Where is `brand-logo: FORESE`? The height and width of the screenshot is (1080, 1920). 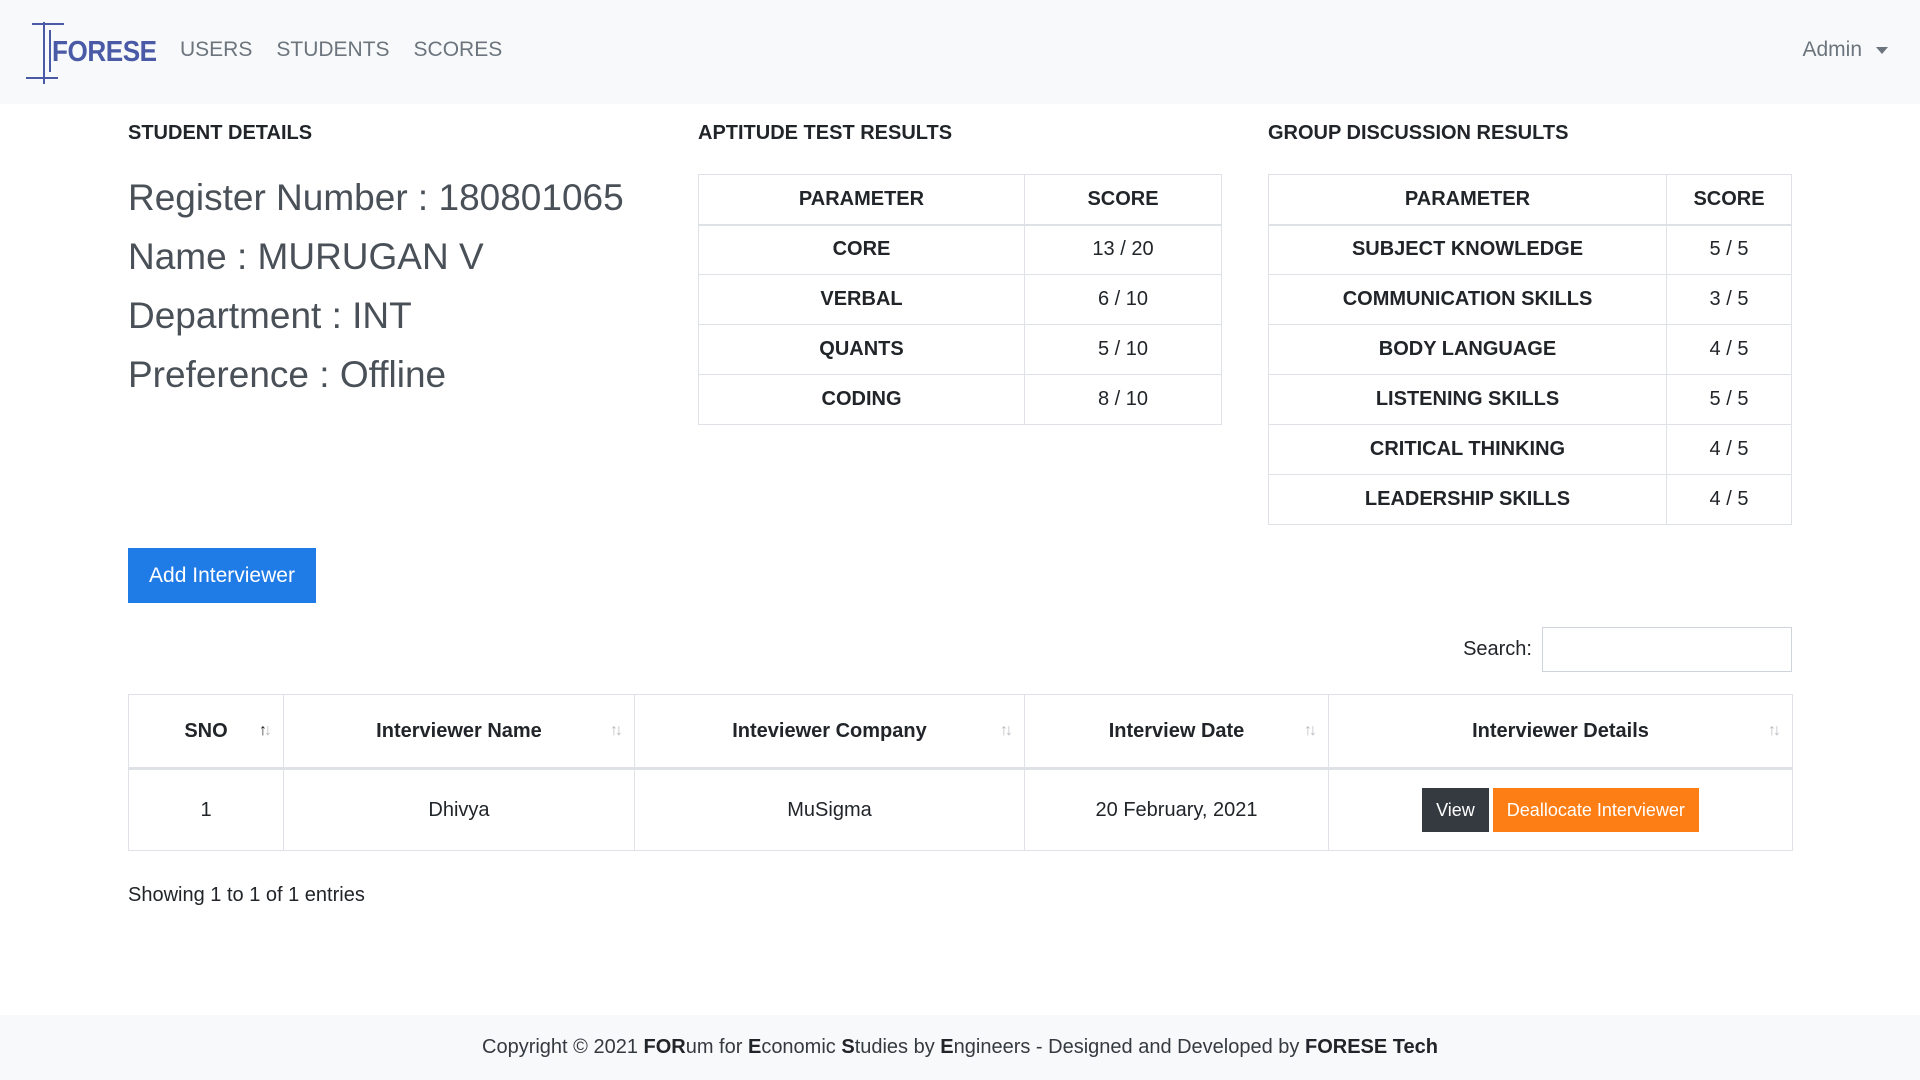 brand-logo: FORESE is located at coordinates (90, 53).